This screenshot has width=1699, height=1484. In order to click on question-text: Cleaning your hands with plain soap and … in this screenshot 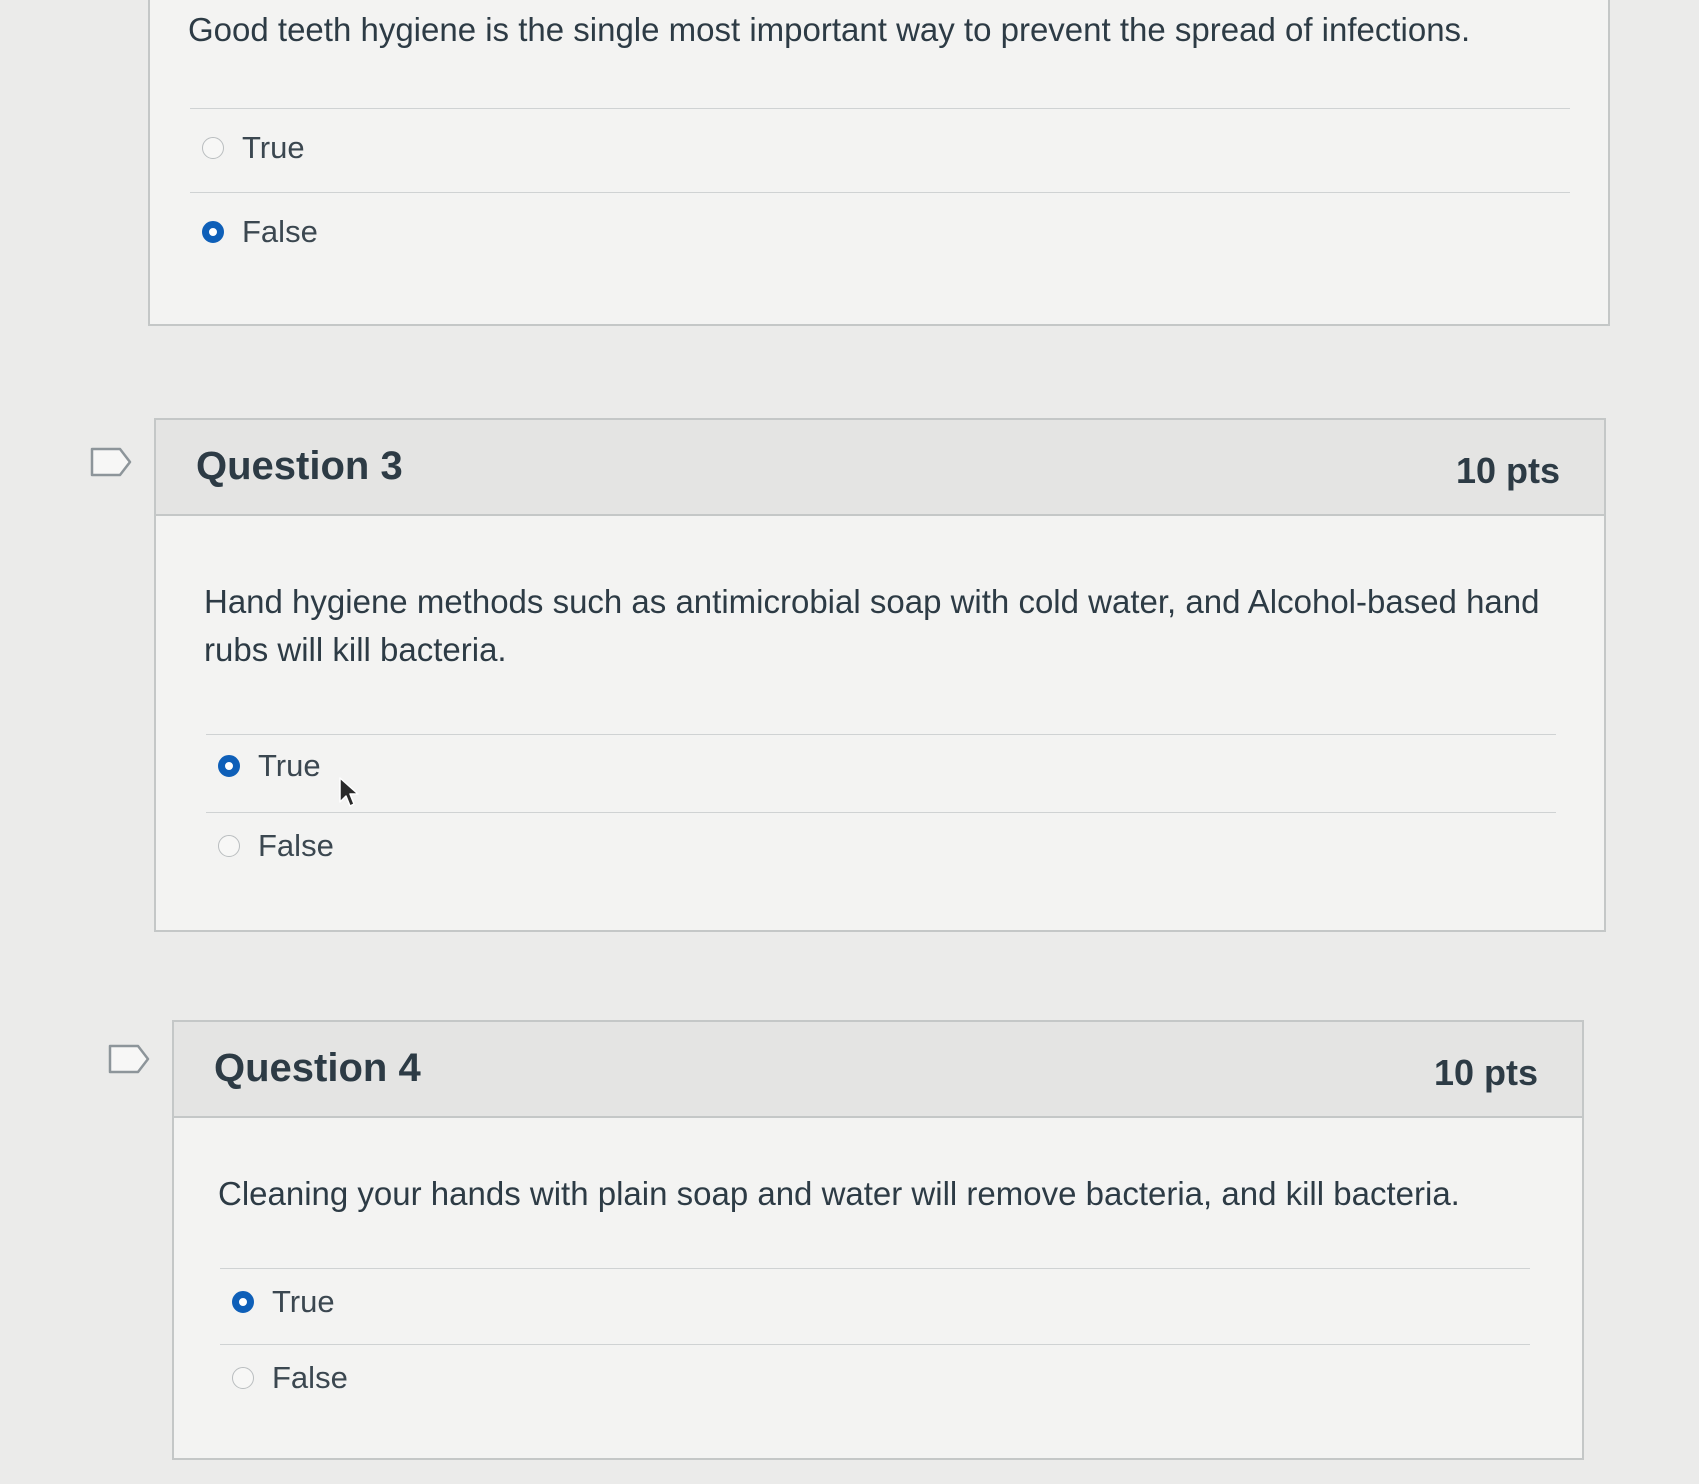, I will do `click(839, 1193)`.